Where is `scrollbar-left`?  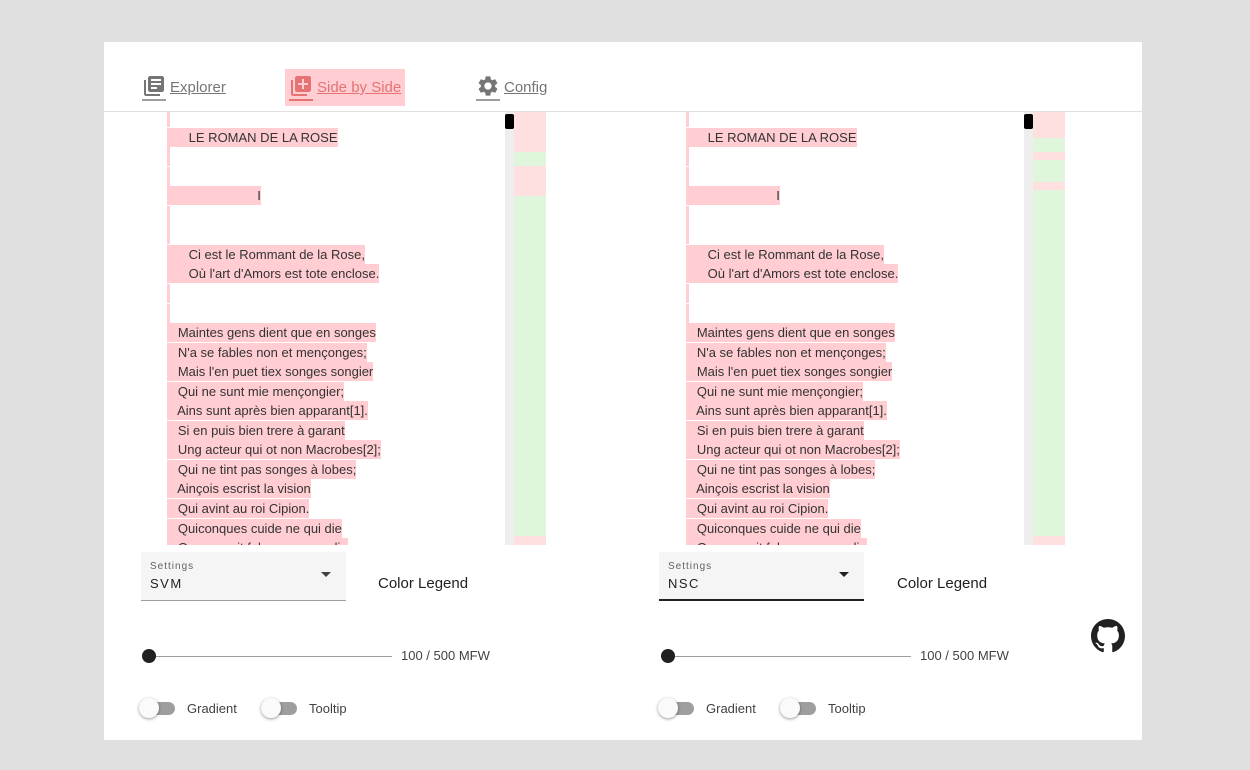
scrollbar-left is located at coordinates (509, 328).